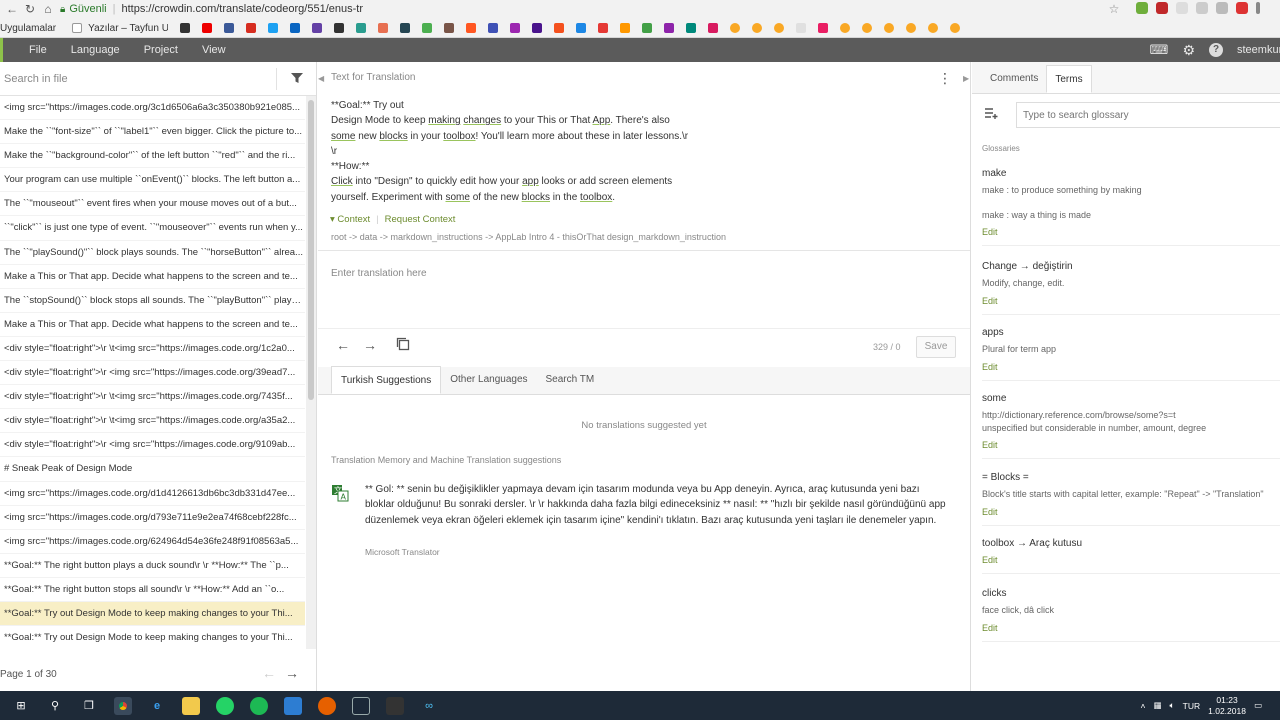 The height and width of the screenshot is (720, 1280). I want to click on back-icon: ←, so click(12, 9).